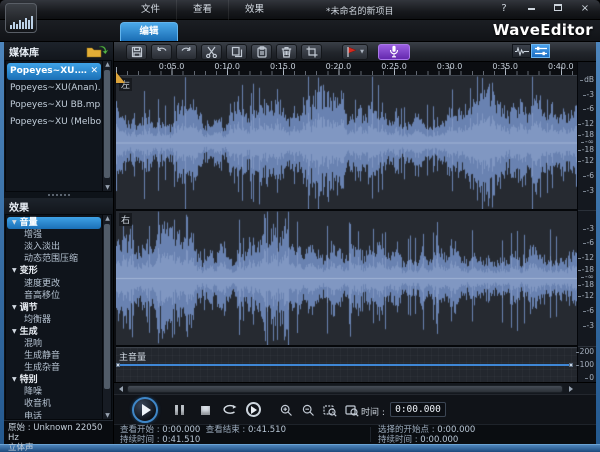  I want to click on time-tick: 0:20.0, so click(338, 66).